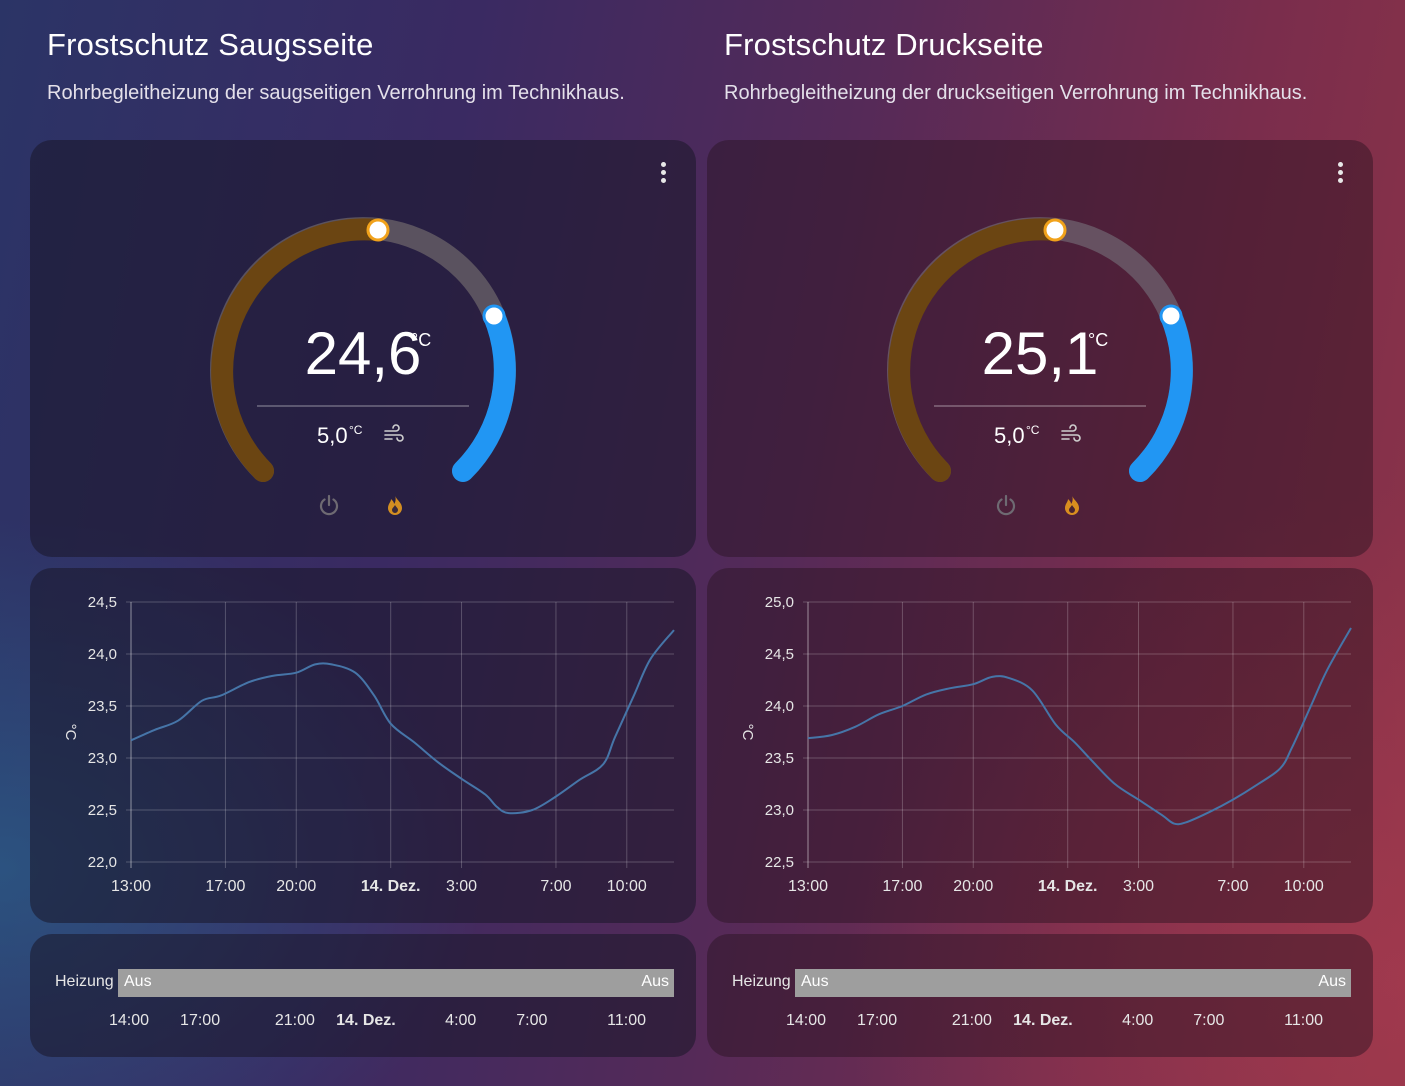 The image size is (1405, 1086). Describe the element at coordinates (363, 353) in the screenshot. I see `current-temperature: 24,6` at that location.